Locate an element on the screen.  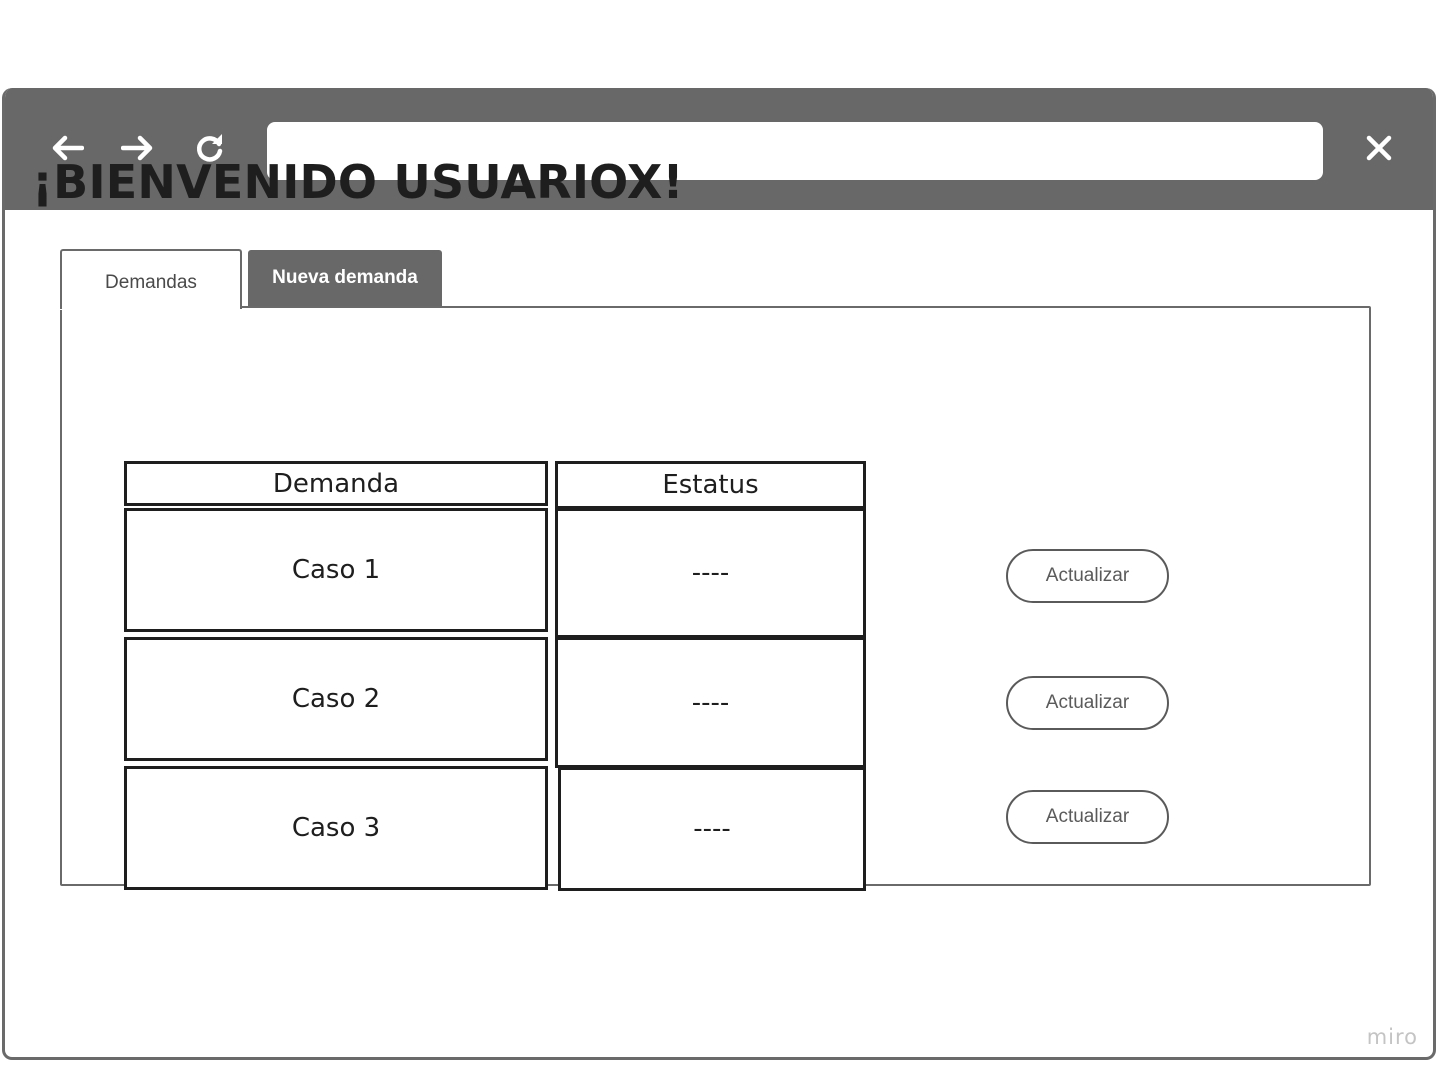
column-header-estatus: Estatus is located at coordinates (710, 485).